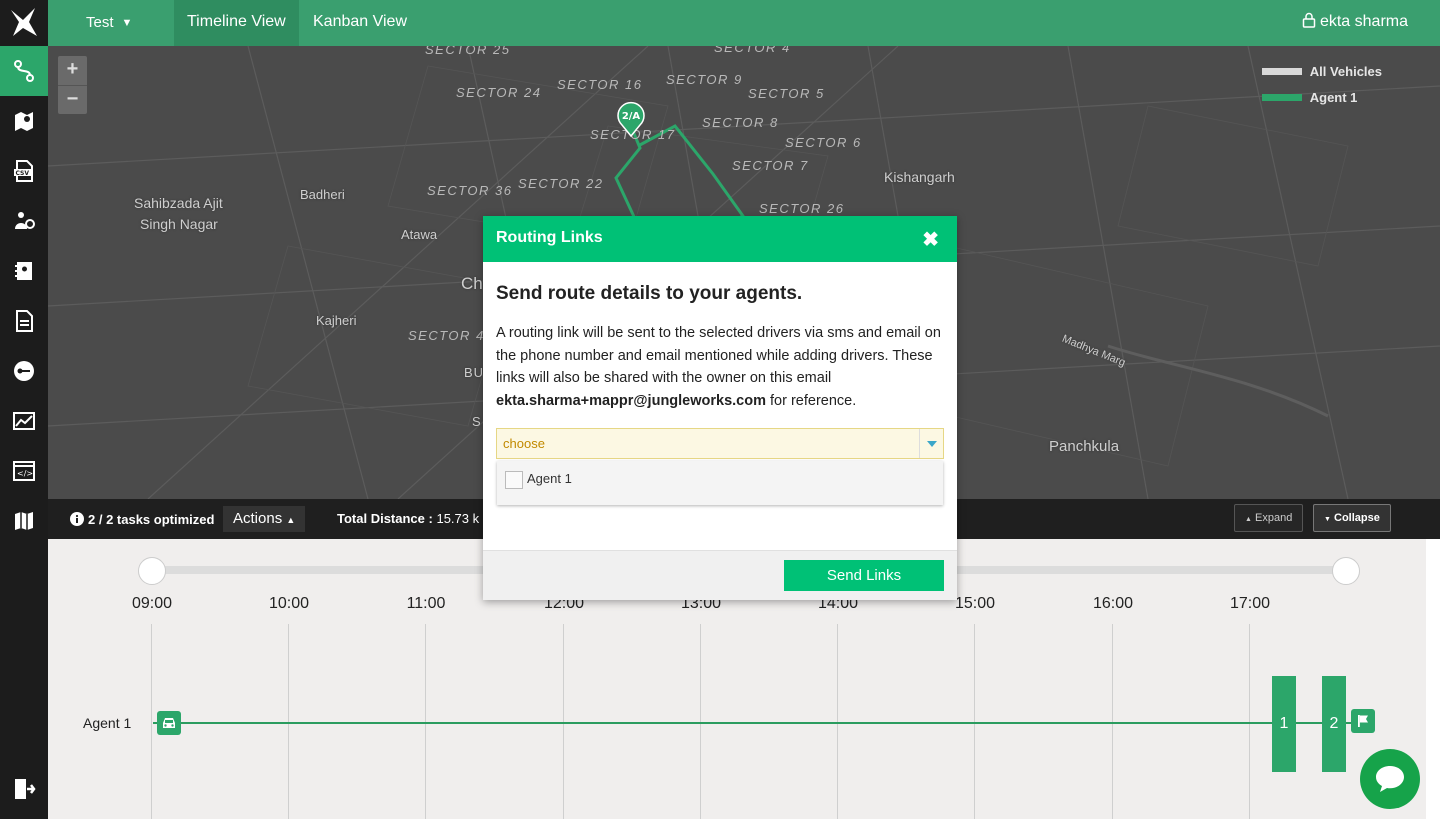 Image resolution: width=1440 pixels, height=819 pixels. Describe the element at coordinates (419, 234) in the screenshot. I see `map-label: Atawa` at that location.